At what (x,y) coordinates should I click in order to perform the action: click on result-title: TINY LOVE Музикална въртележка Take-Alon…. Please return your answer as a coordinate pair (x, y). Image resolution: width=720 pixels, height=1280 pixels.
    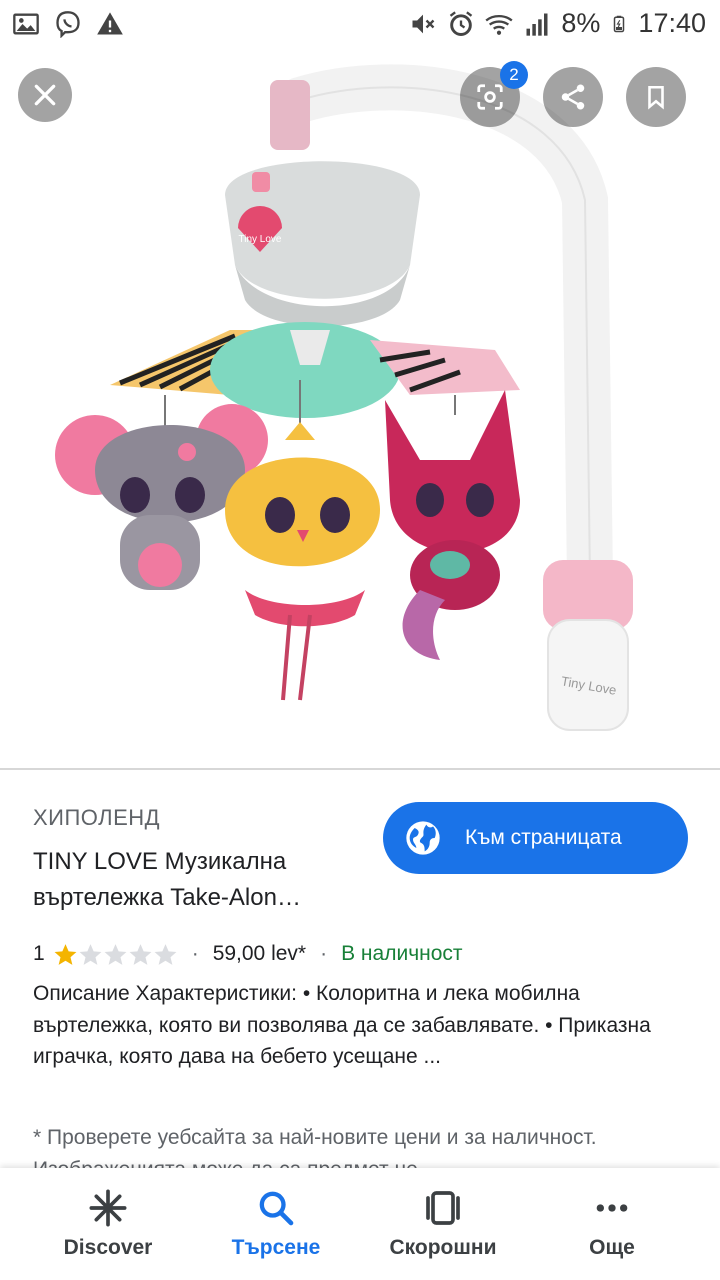
    Looking at the image, I should click on (203, 880).